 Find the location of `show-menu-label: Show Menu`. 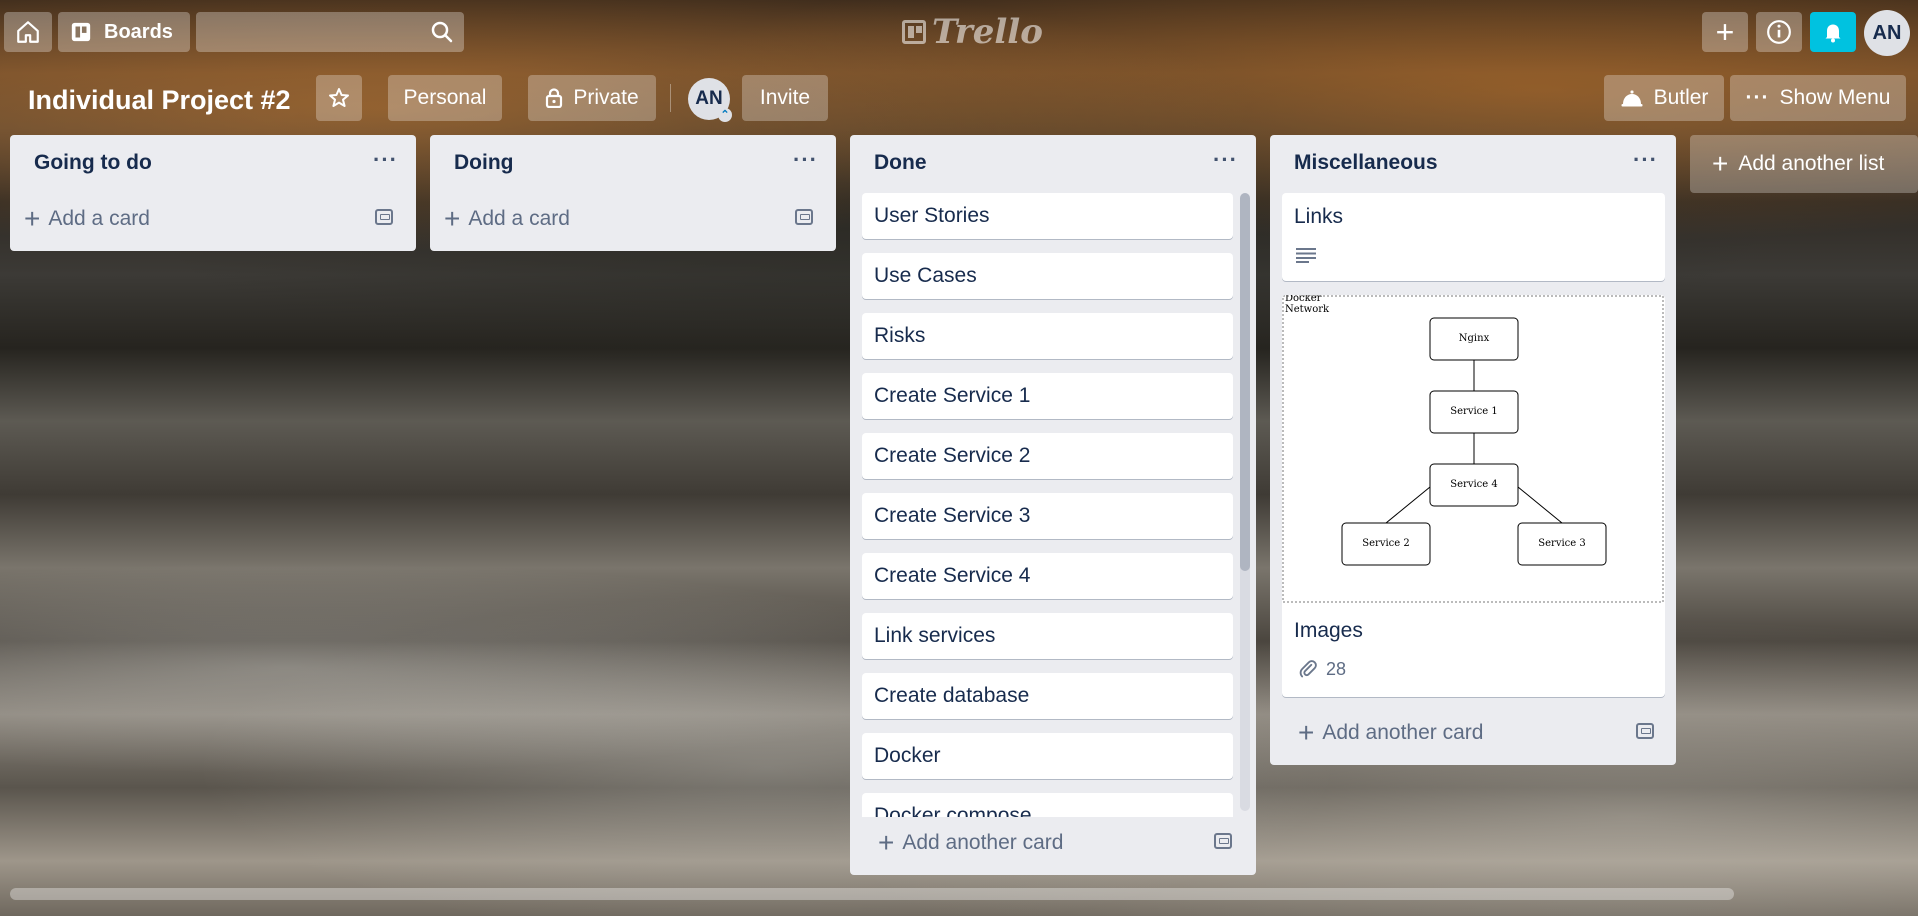

show-menu-label: Show Menu is located at coordinates (1835, 97).